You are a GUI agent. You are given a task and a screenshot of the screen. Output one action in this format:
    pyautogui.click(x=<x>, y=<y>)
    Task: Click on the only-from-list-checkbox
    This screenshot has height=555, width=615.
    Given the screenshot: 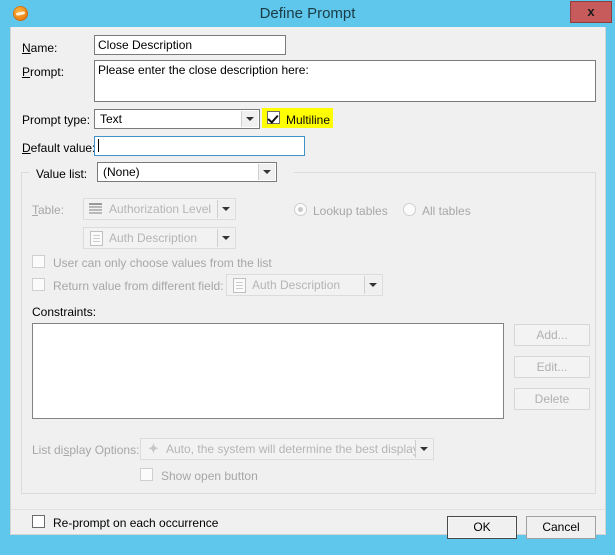 What is the action you would take?
    pyautogui.click(x=38, y=261)
    